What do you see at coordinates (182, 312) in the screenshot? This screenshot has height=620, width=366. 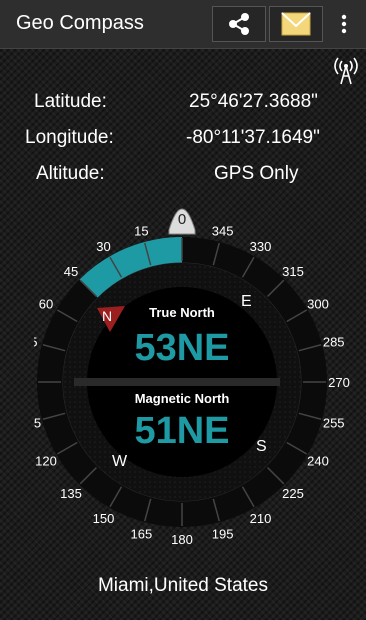 I see `true-north-label: True North` at bounding box center [182, 312].